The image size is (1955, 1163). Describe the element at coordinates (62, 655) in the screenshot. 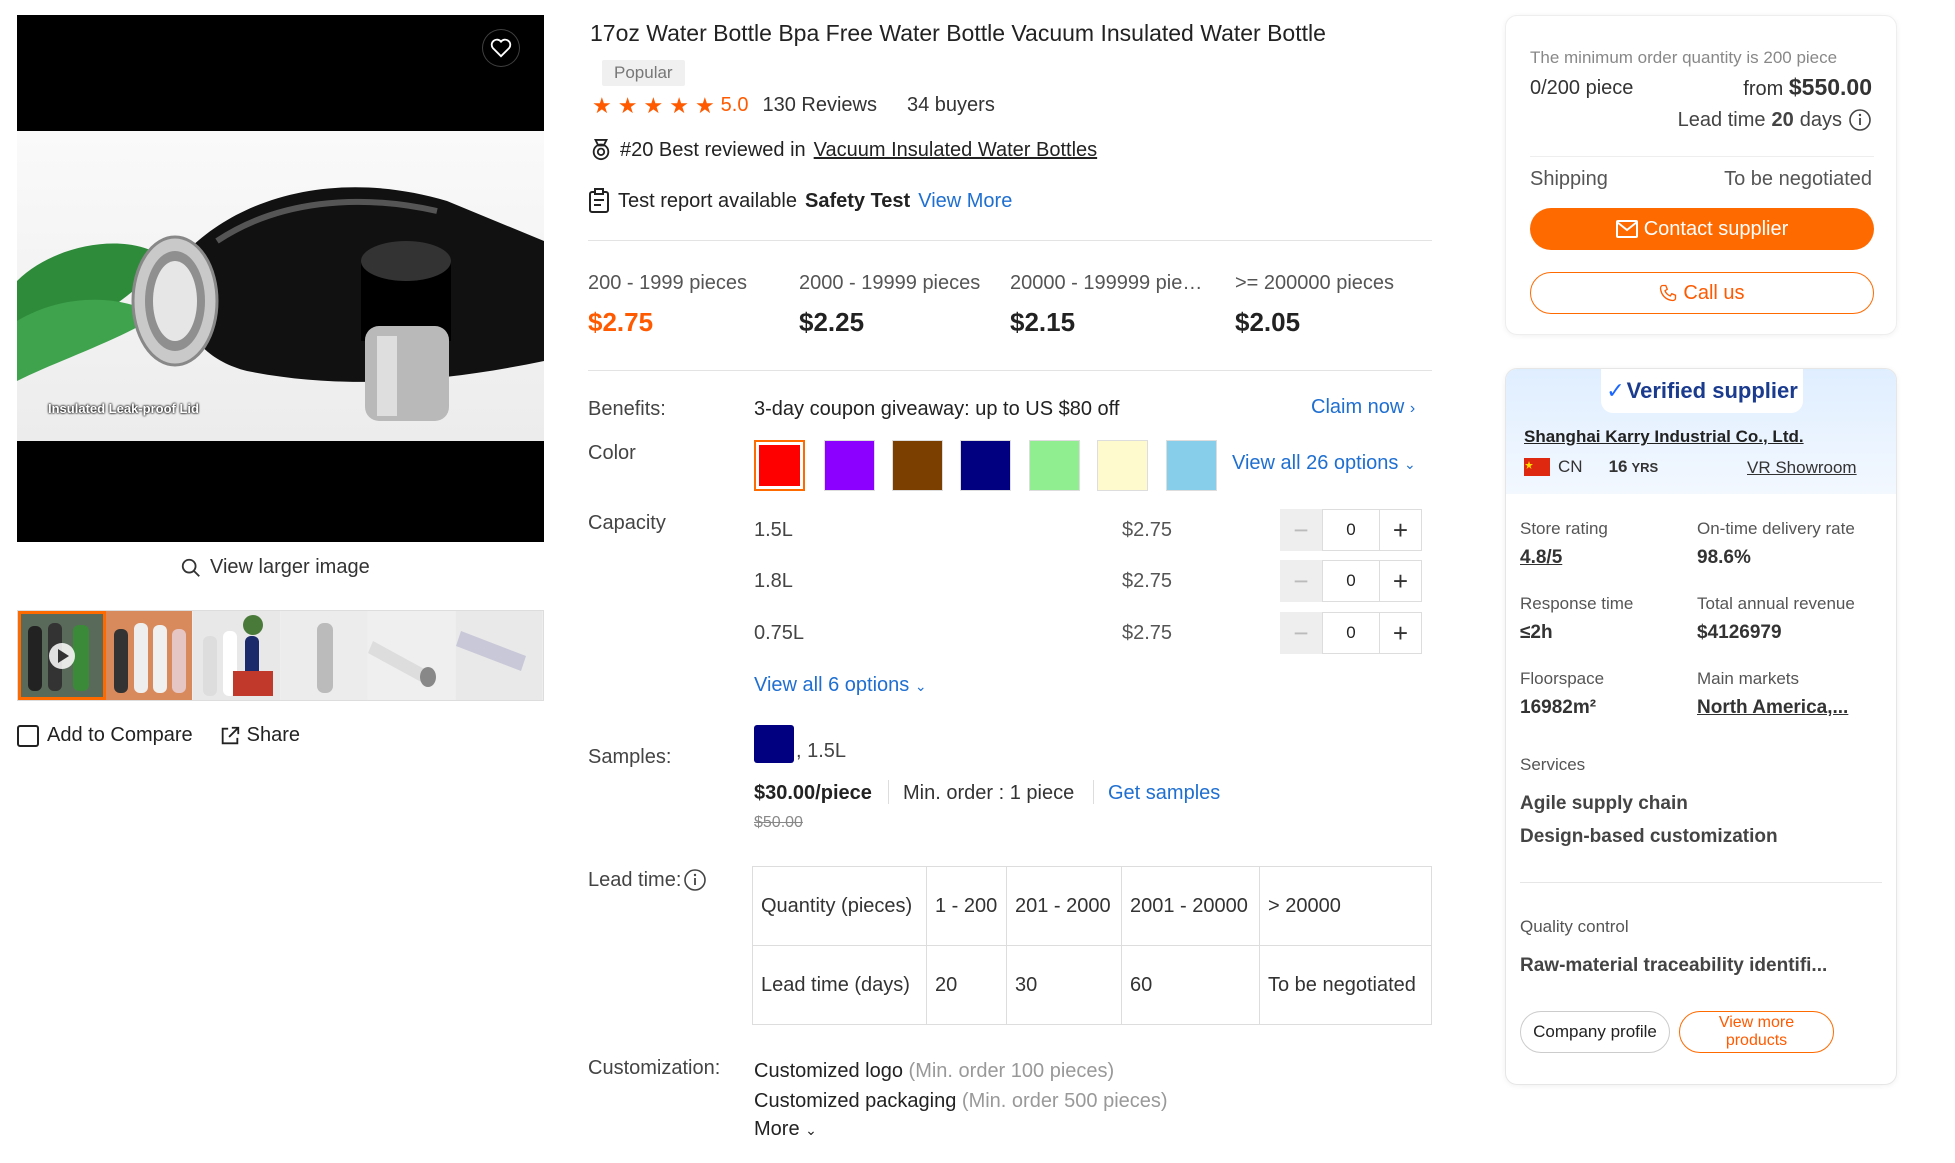

I see `thumbnail-video` at that location.